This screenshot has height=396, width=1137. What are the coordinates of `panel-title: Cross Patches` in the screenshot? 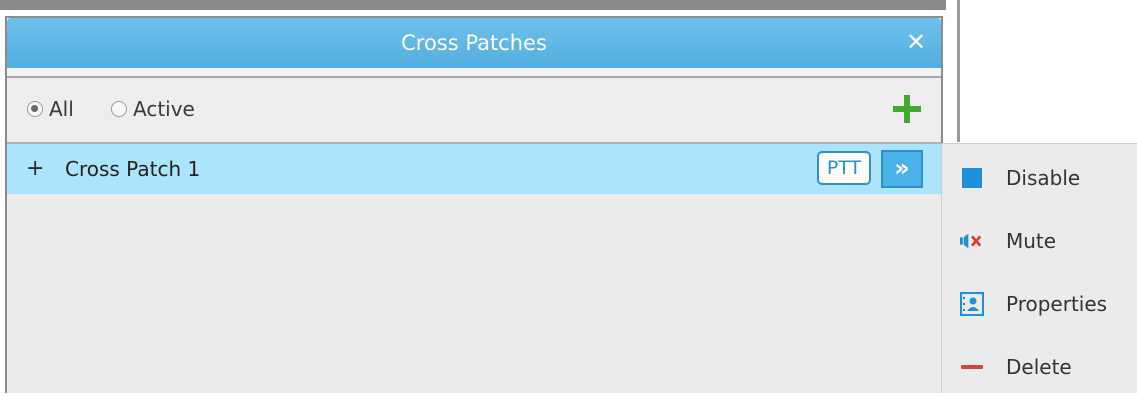 It's located at (474, 43).